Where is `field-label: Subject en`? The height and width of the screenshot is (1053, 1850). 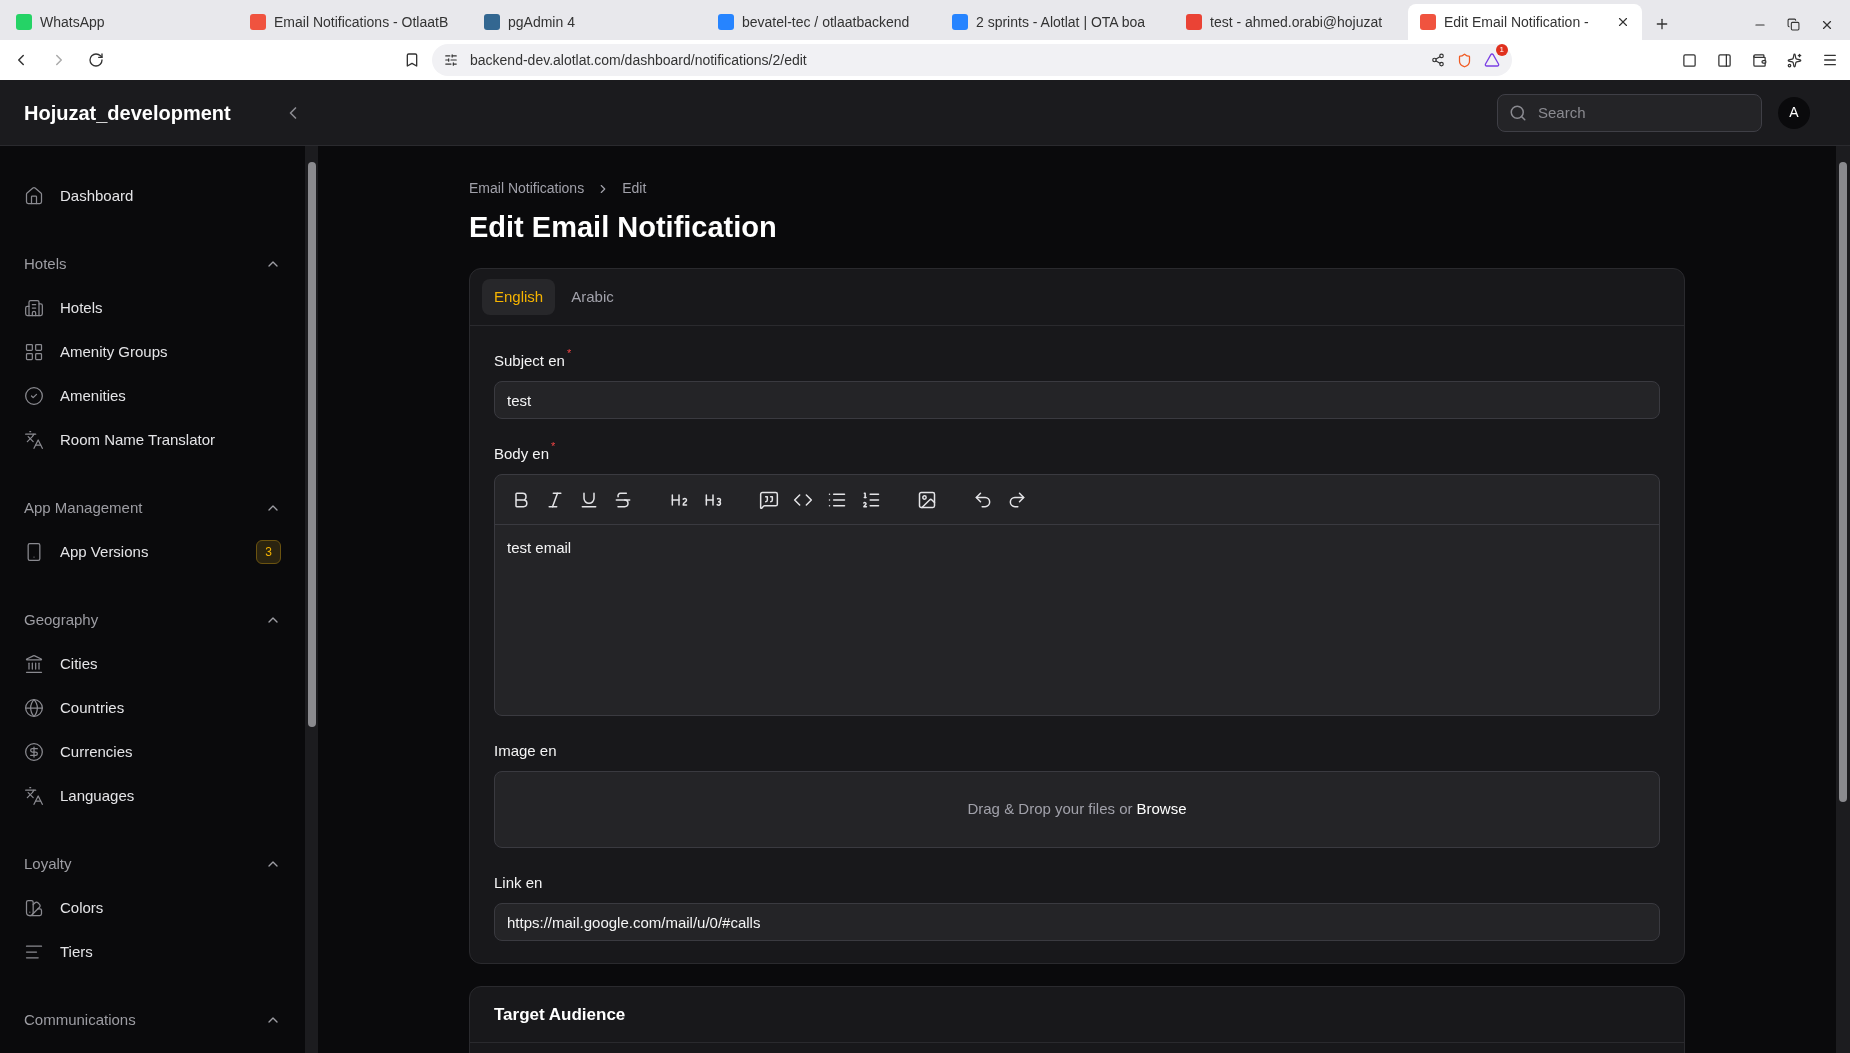 field-label: Subject en is located at coordinates (529, 361).